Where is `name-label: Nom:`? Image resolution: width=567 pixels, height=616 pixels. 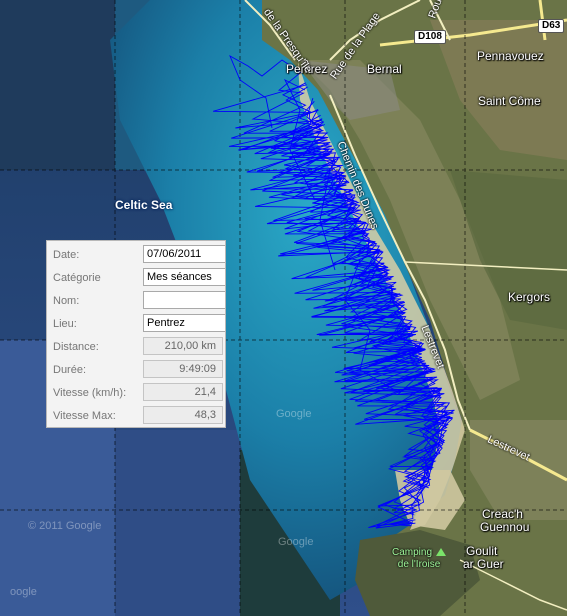
name-label: Nom: is located at coordinates (66, 301).